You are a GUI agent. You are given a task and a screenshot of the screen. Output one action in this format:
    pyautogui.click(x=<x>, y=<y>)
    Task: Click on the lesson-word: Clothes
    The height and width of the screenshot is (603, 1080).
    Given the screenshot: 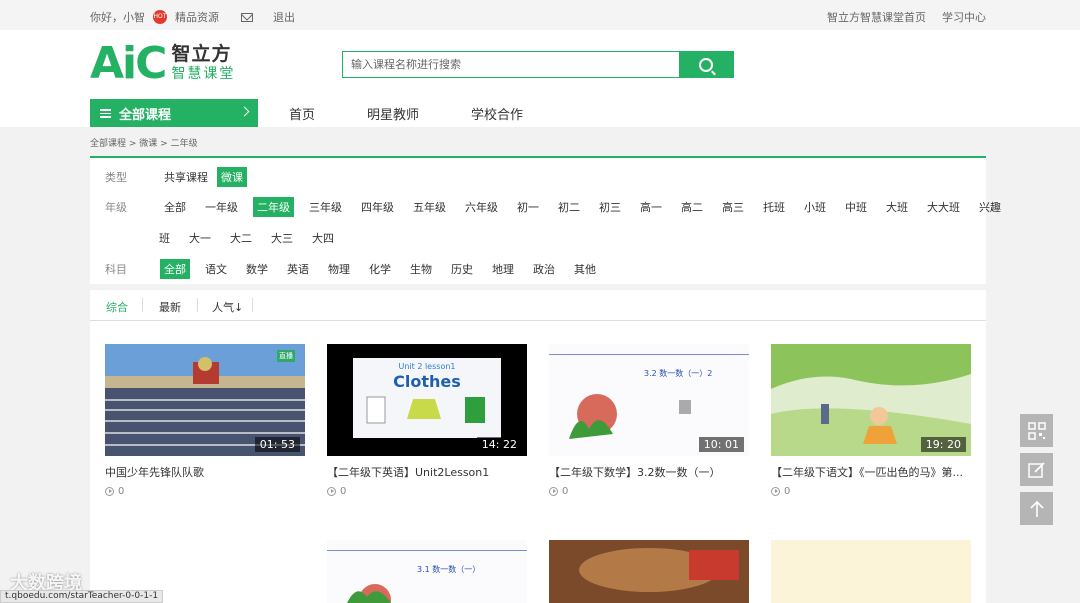 What is the action you would take?
    pyautogui.click(x=427, y=381)
    